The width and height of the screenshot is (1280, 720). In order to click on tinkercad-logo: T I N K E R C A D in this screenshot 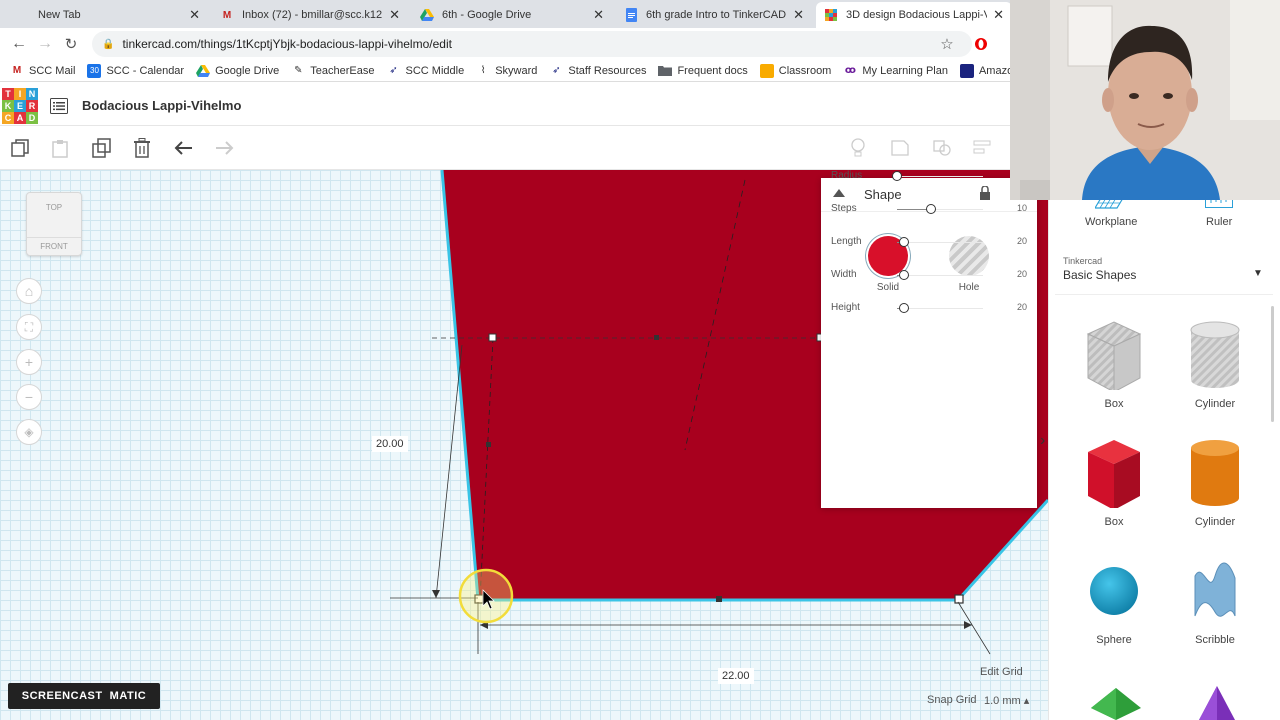, I will do `click(20, 106)`.